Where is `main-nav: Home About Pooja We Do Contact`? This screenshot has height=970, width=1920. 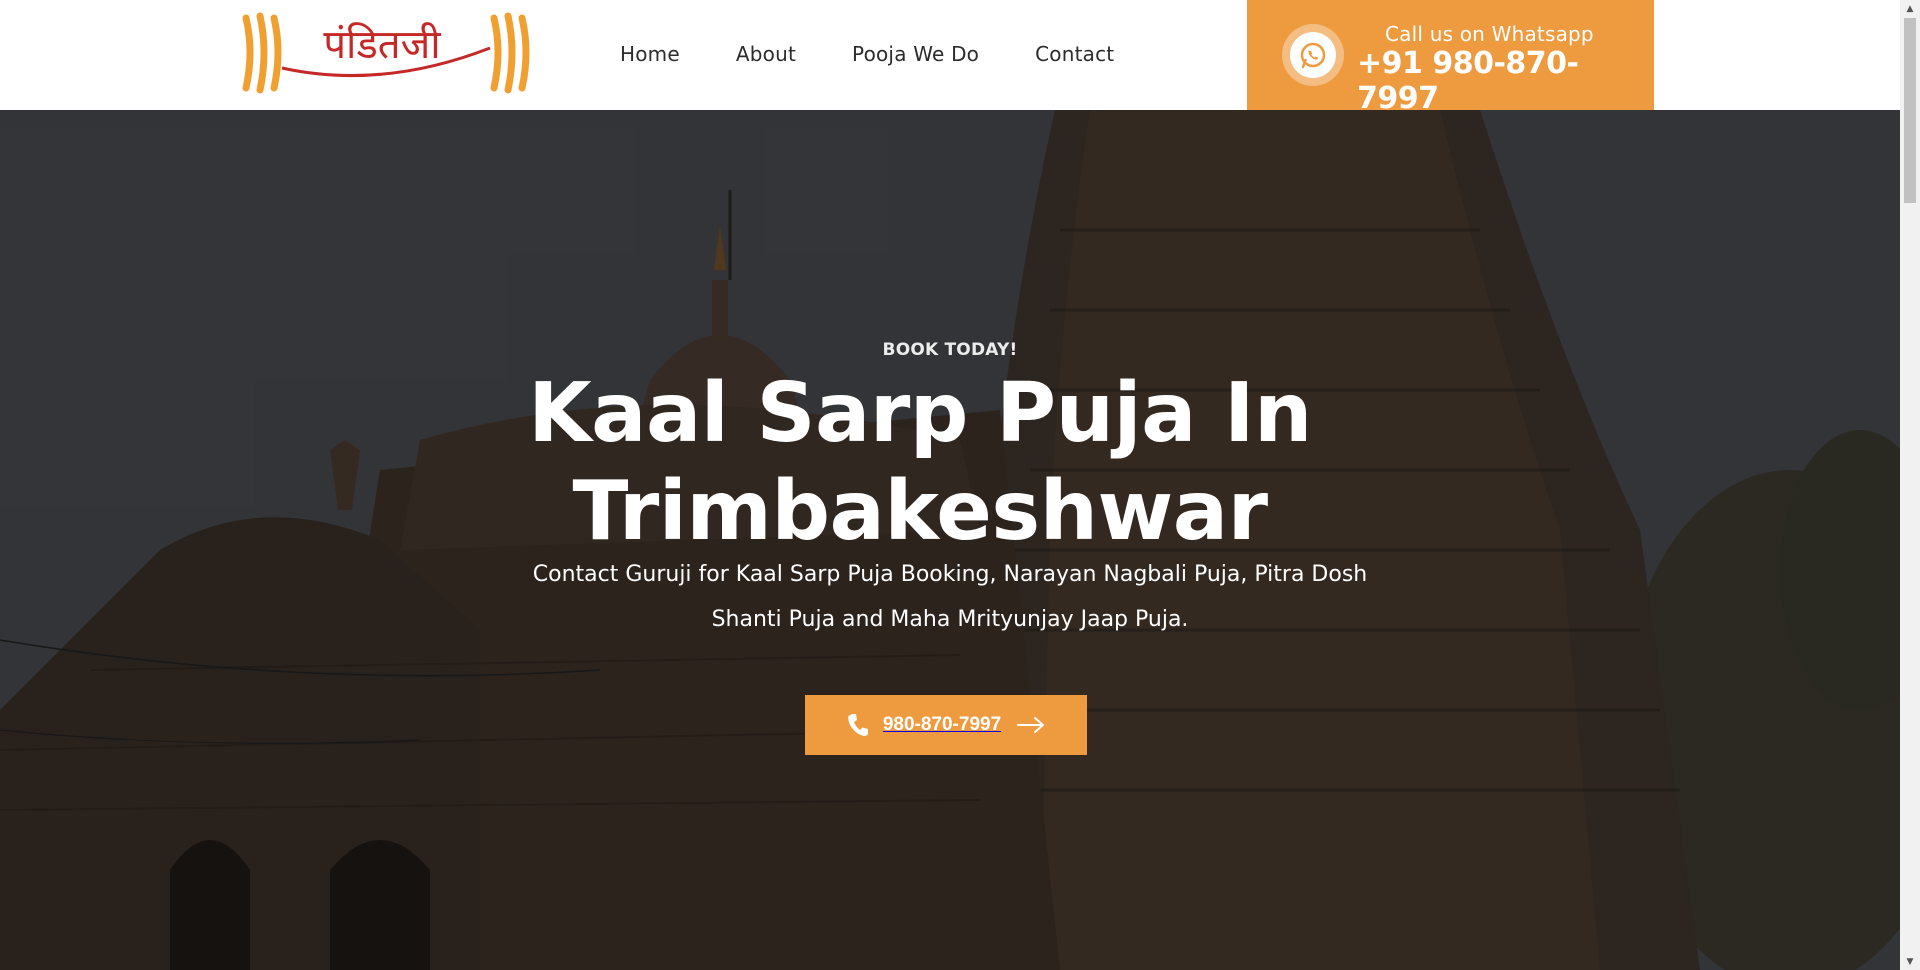
main-nav: Home About Pooja We Do Contact is located at coordinates (867, 54).